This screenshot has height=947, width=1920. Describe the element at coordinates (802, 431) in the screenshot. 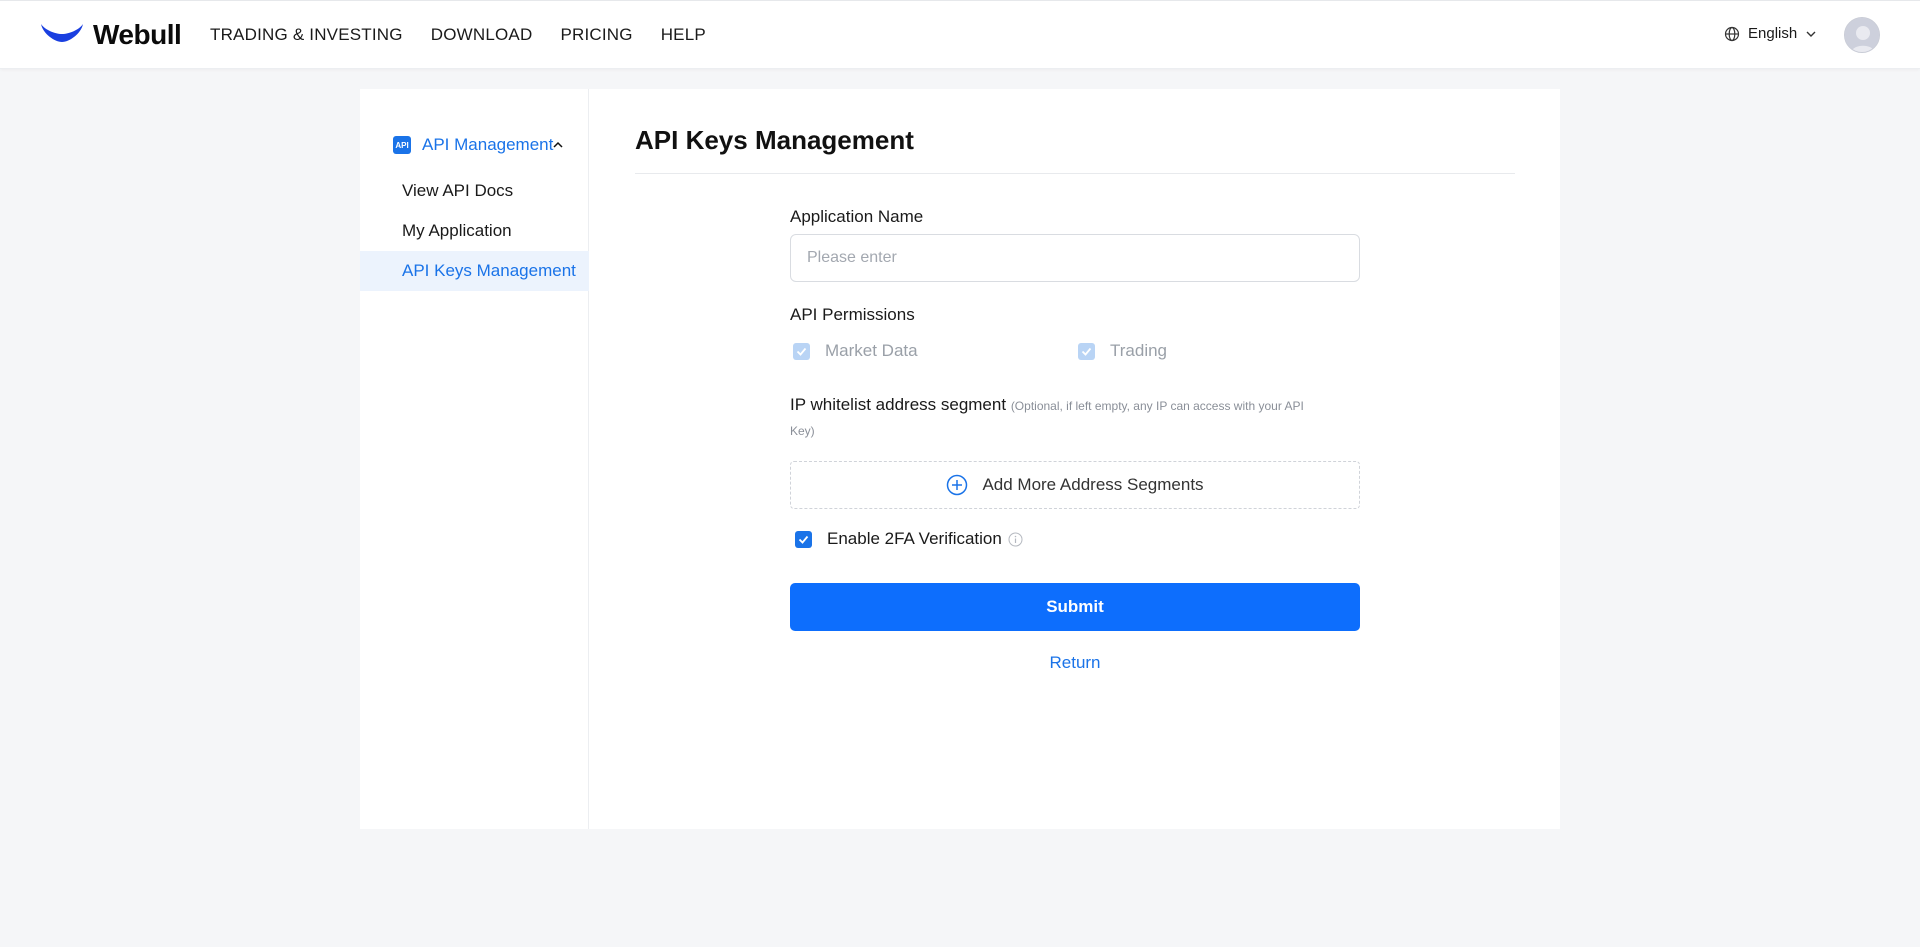

I see `ip-whitelist-note-continued: Key)` at that location.